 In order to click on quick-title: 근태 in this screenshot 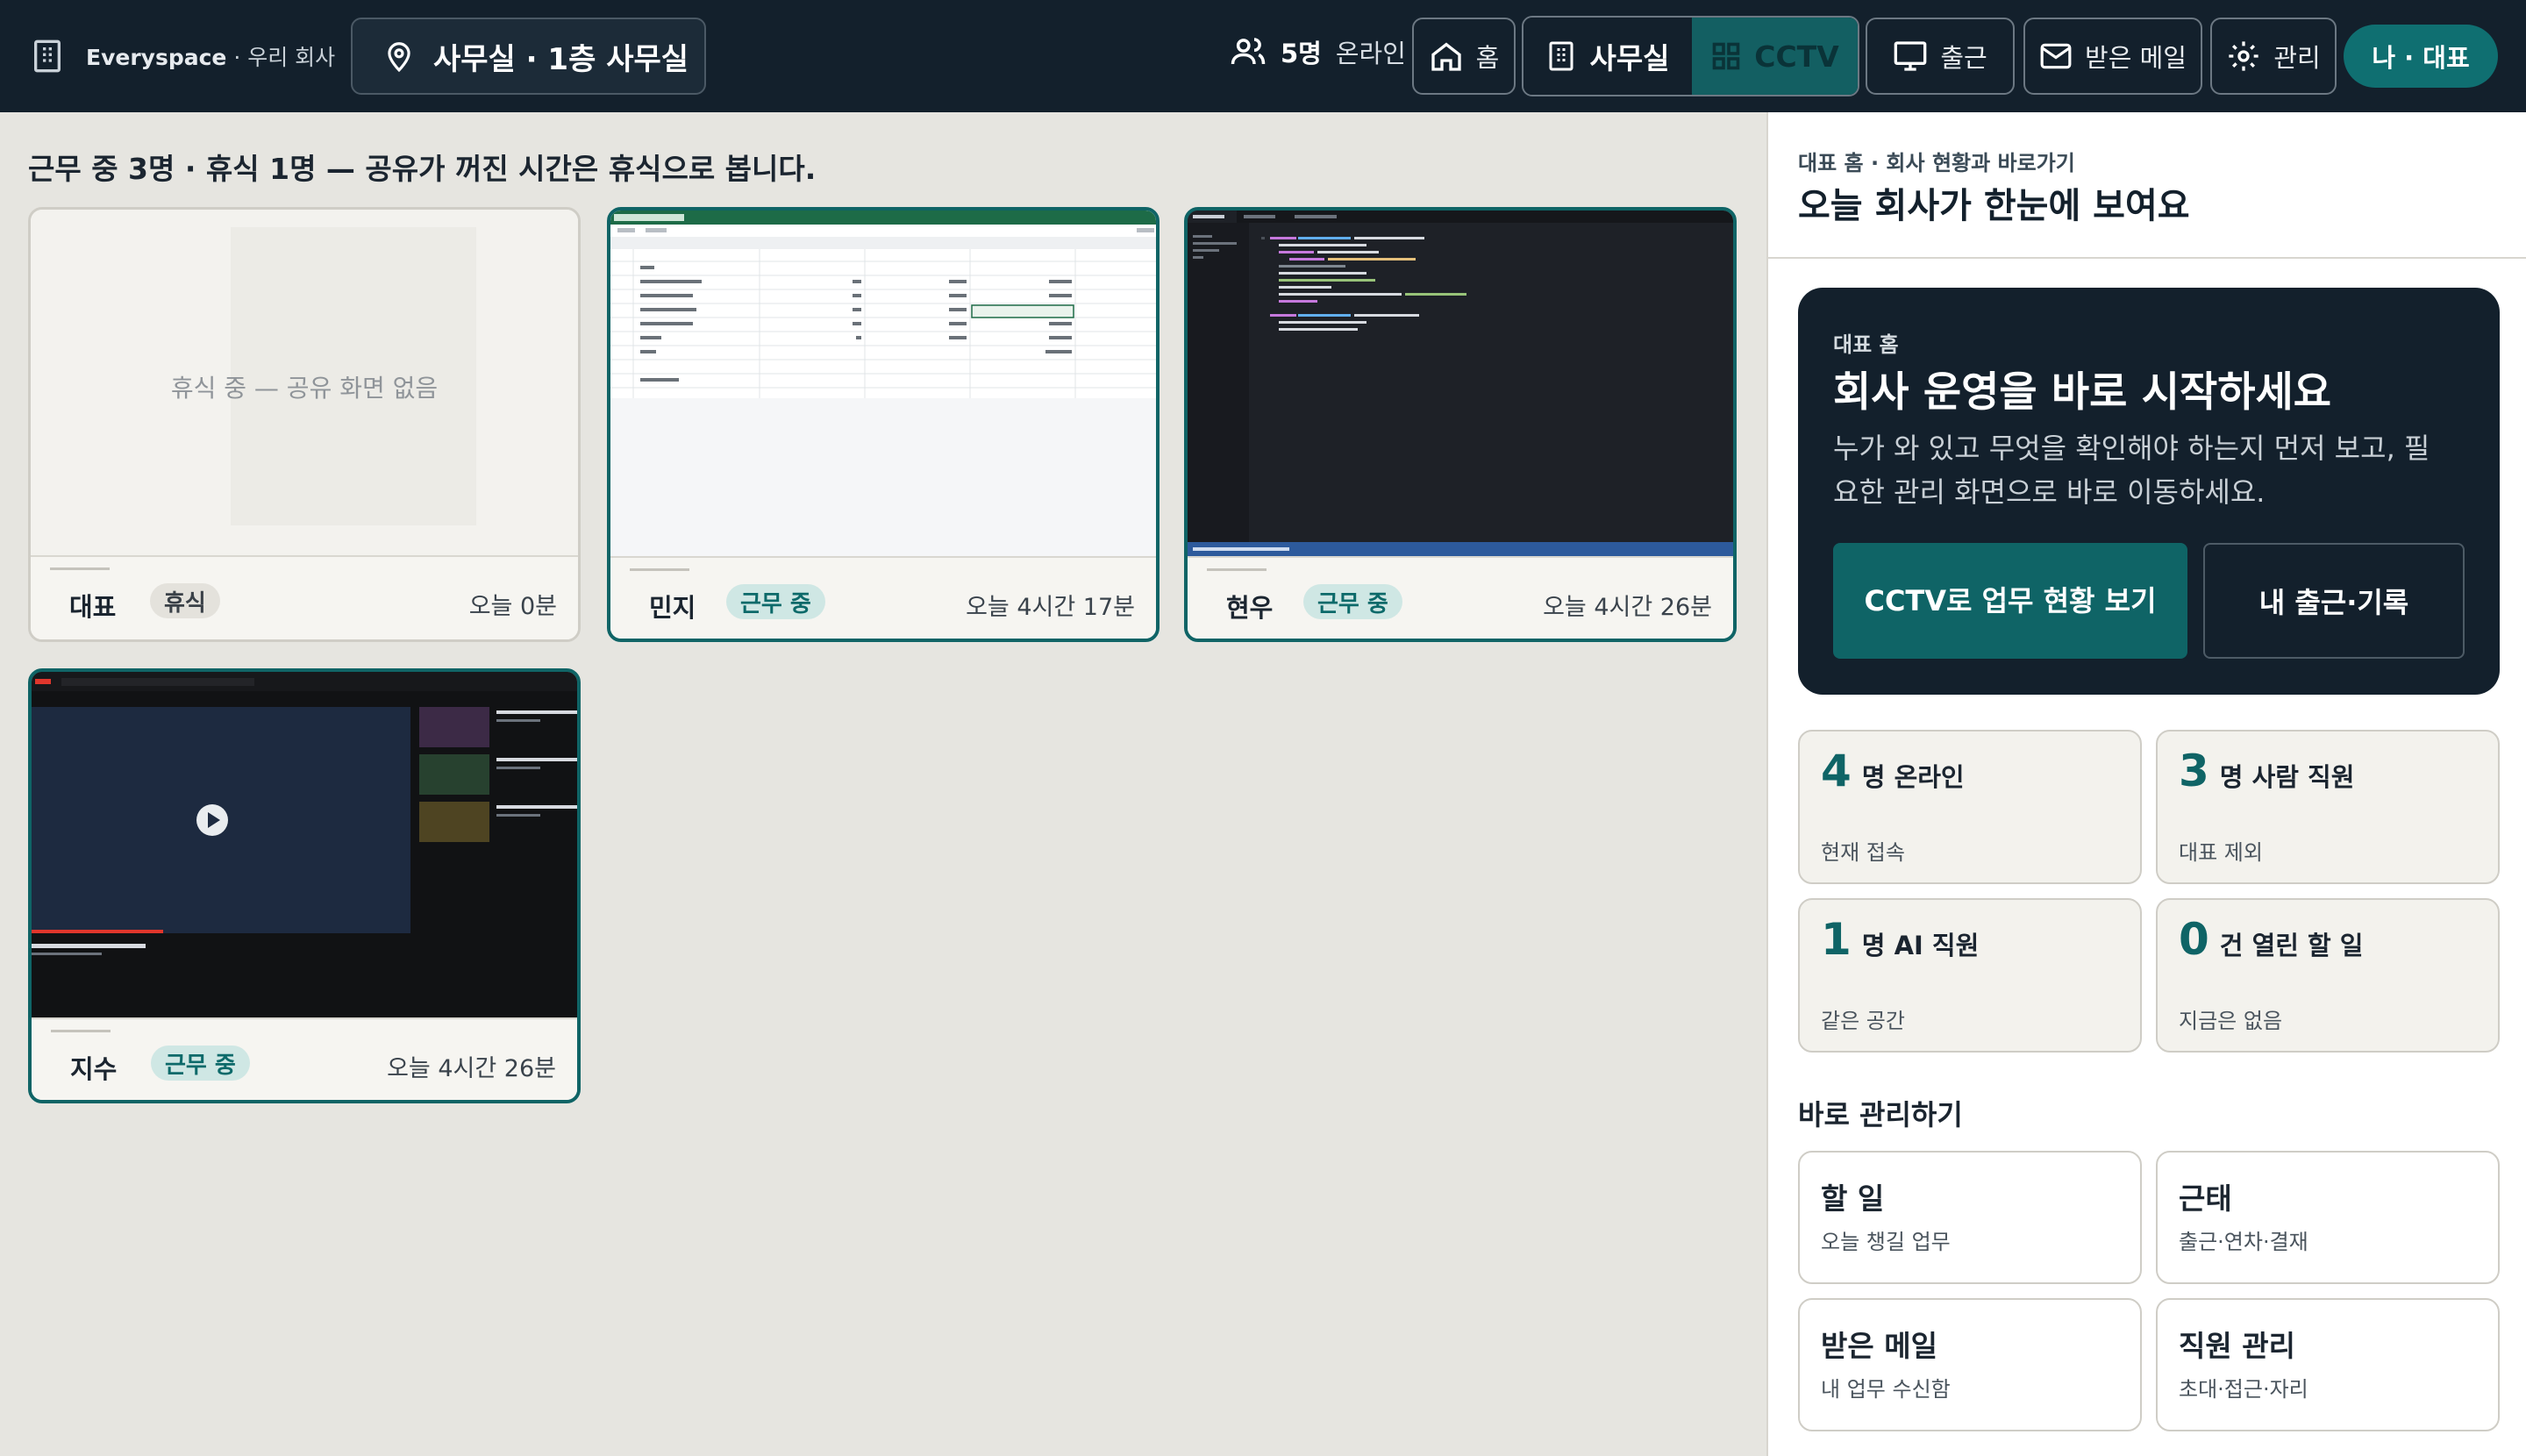, I will do `click(2205, 1198)`.